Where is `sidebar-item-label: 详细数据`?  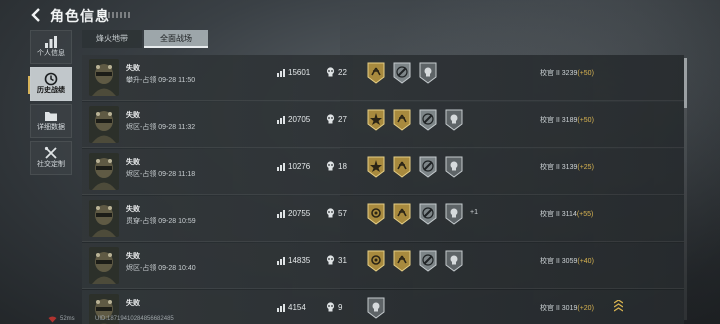 sidebar-item-label: 详细数据 is located at coordinates (51, 127).